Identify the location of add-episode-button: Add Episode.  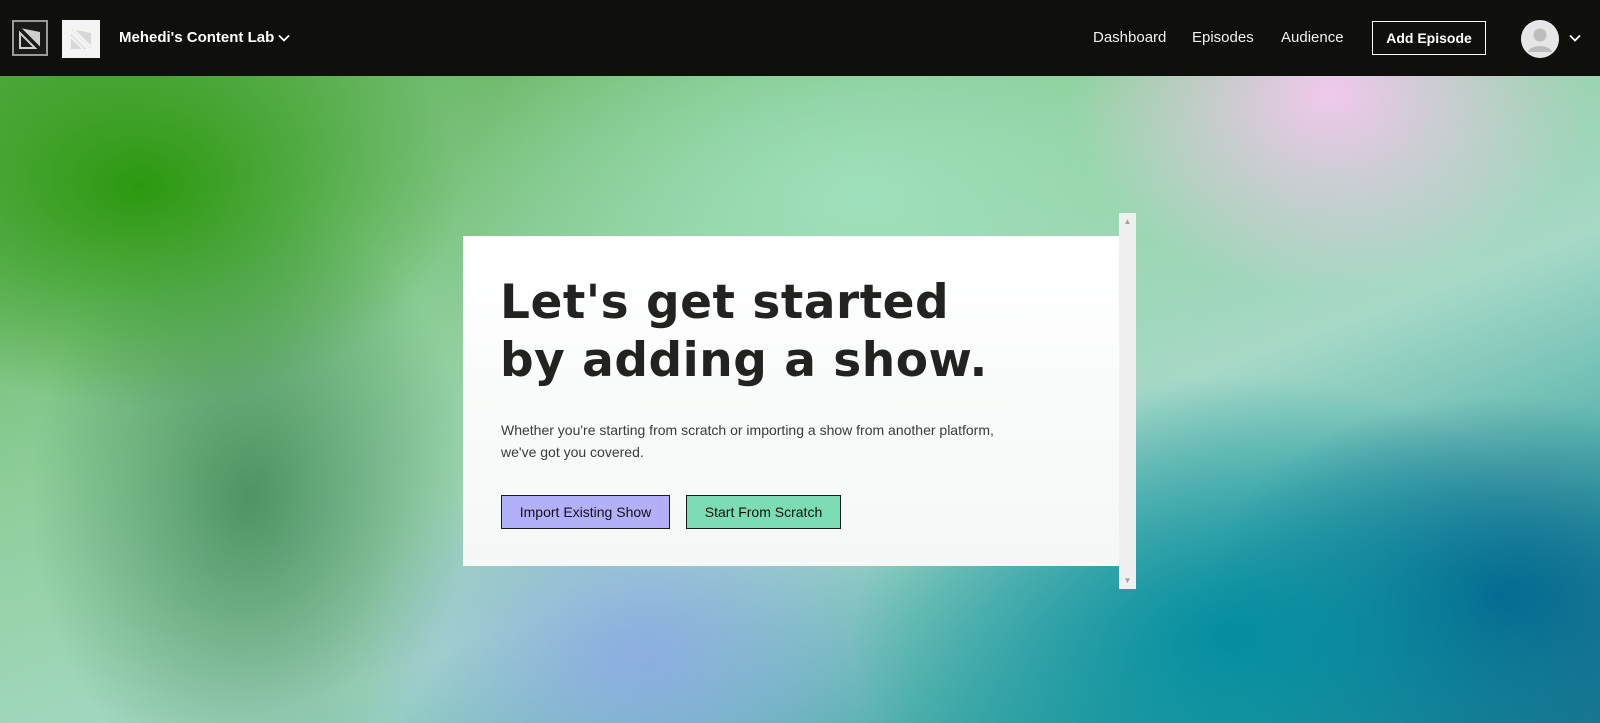
(1429, 38).